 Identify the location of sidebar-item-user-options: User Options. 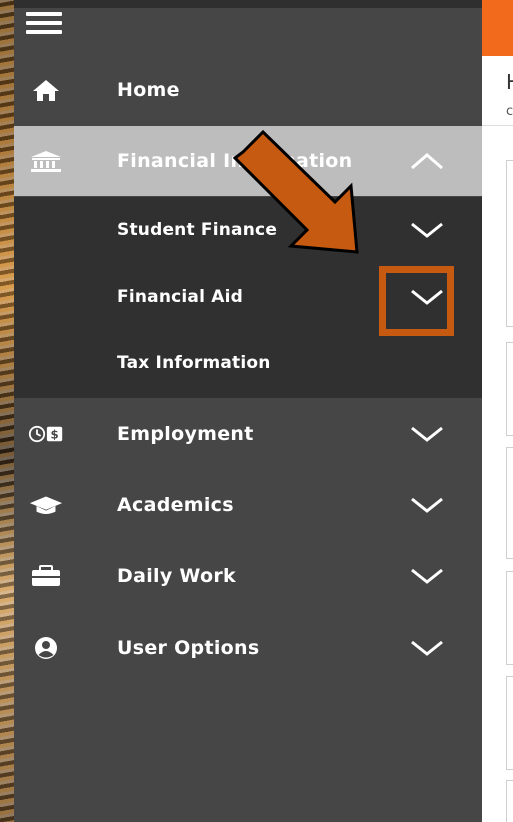
(248, 648).